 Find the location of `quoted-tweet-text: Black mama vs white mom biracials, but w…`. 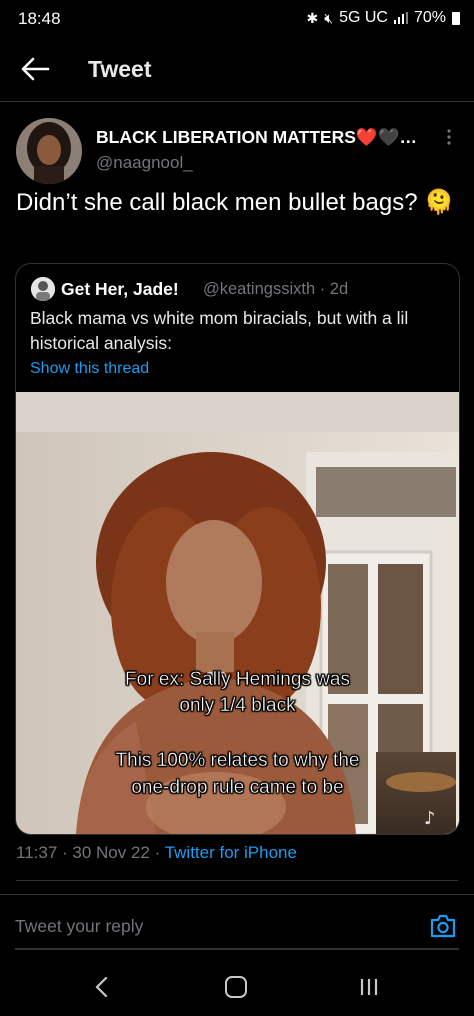

quoted-tweet-text: Black mama vs white mom biracials, but w… is located at coordinates (219, 330).